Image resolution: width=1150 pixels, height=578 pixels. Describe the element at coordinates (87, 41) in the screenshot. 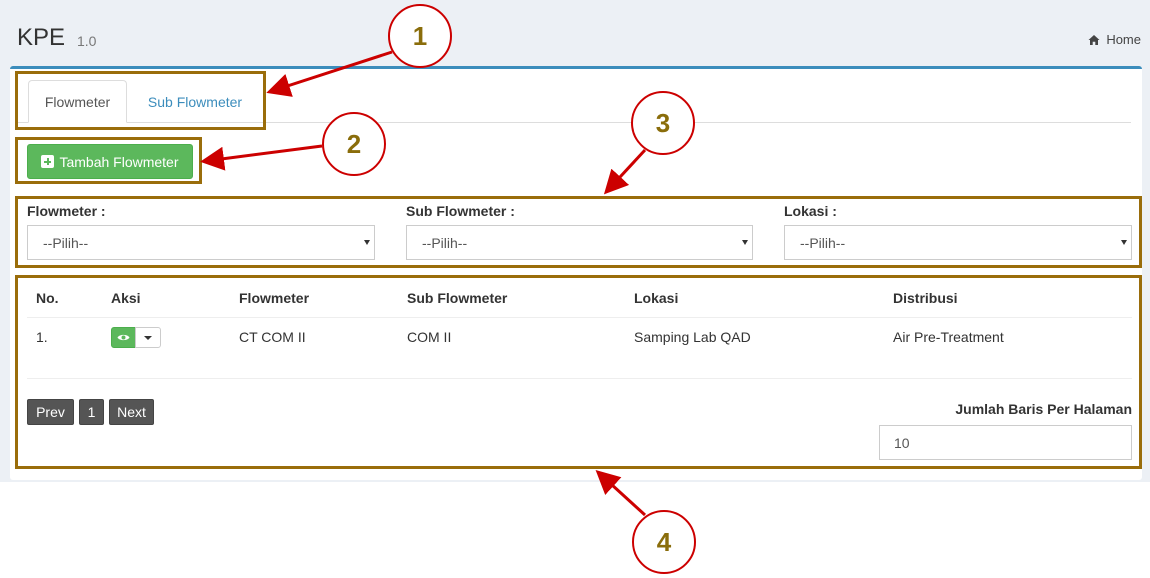

I see `app-version: 1.0` at that location.